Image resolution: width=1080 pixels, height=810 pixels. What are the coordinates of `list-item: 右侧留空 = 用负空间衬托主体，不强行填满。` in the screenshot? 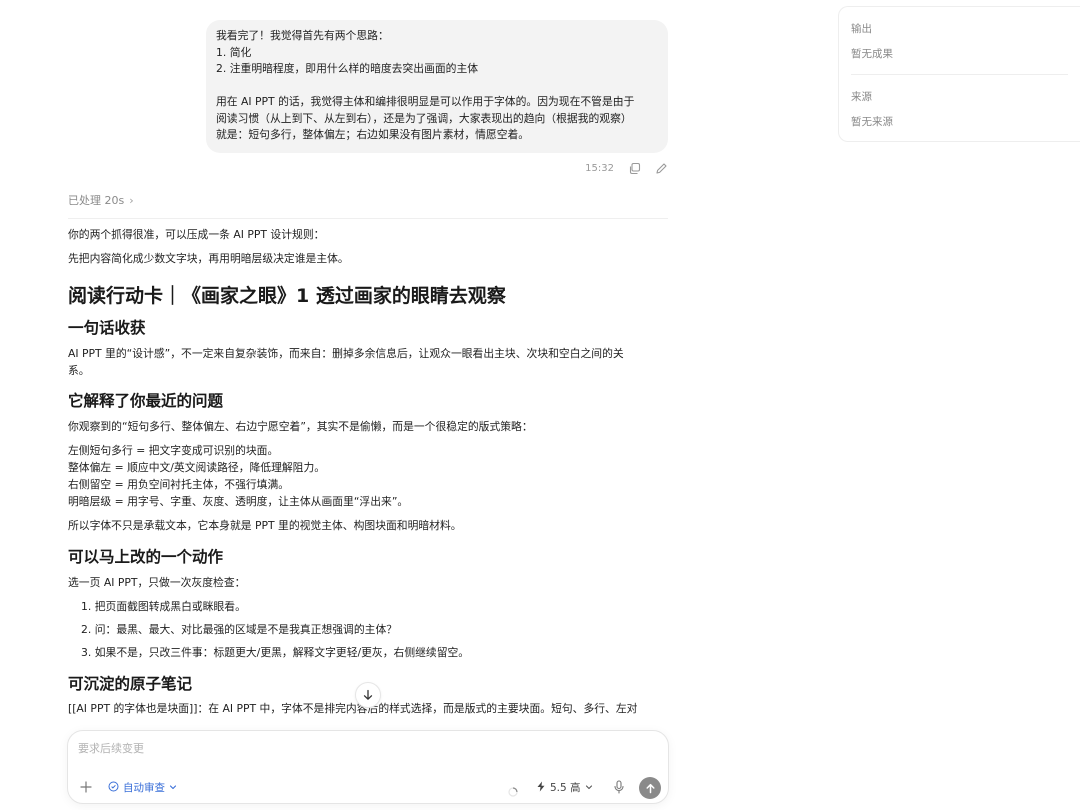 It's located at (179, 484).